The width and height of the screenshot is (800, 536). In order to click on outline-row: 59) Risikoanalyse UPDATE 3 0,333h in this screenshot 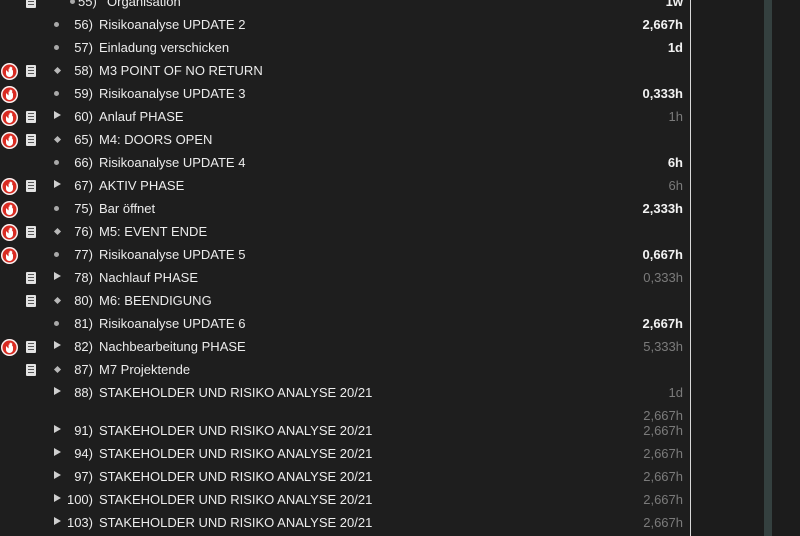, I will do `click(345, 94)`.